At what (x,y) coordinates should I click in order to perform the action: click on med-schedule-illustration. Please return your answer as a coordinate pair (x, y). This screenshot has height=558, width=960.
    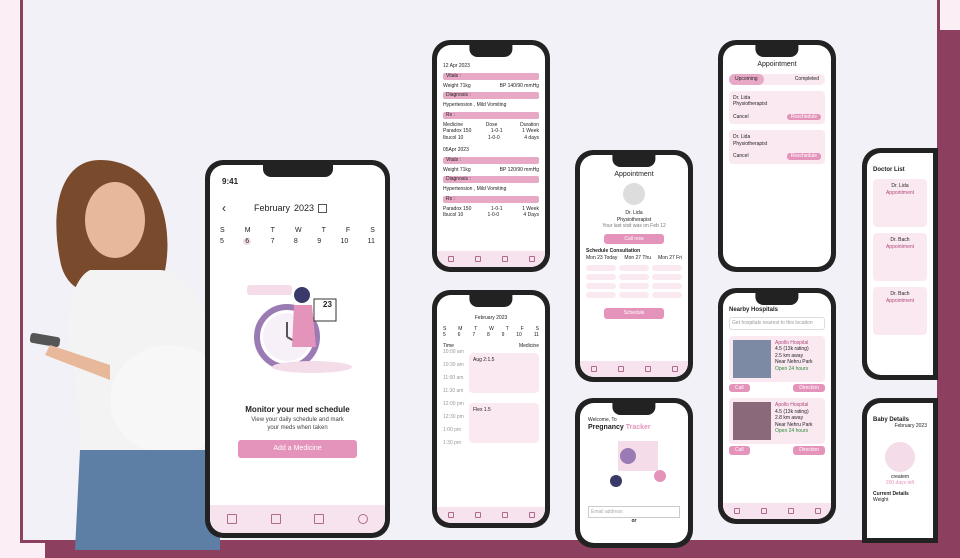
    Looking at the image, I should click on (299, 329).